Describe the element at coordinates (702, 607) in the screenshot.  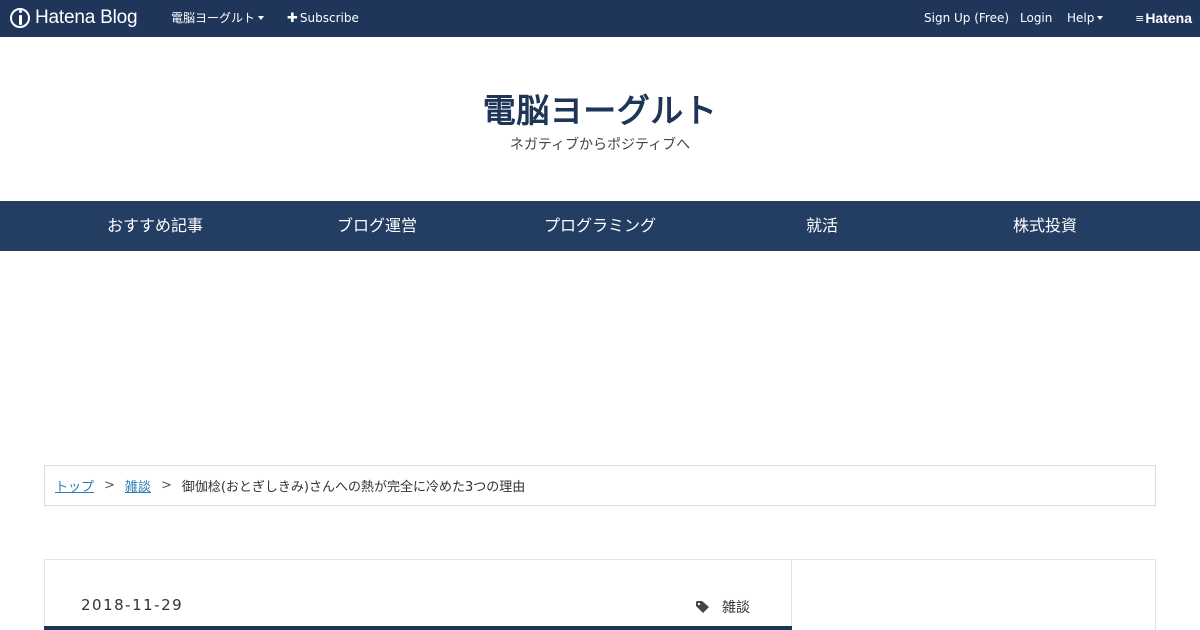
I see `tag-icon` at that location.